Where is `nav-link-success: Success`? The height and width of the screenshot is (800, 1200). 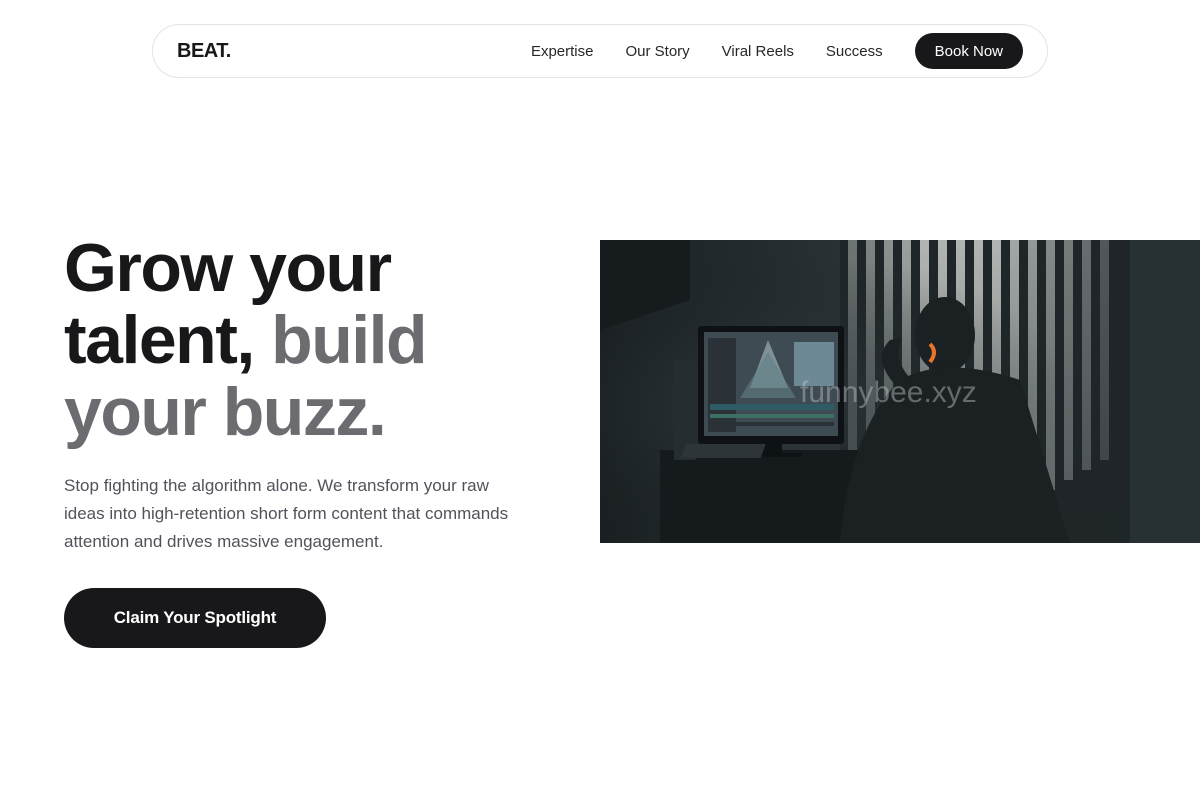
nav-link-success: Success is located at coordinates (854, 51).